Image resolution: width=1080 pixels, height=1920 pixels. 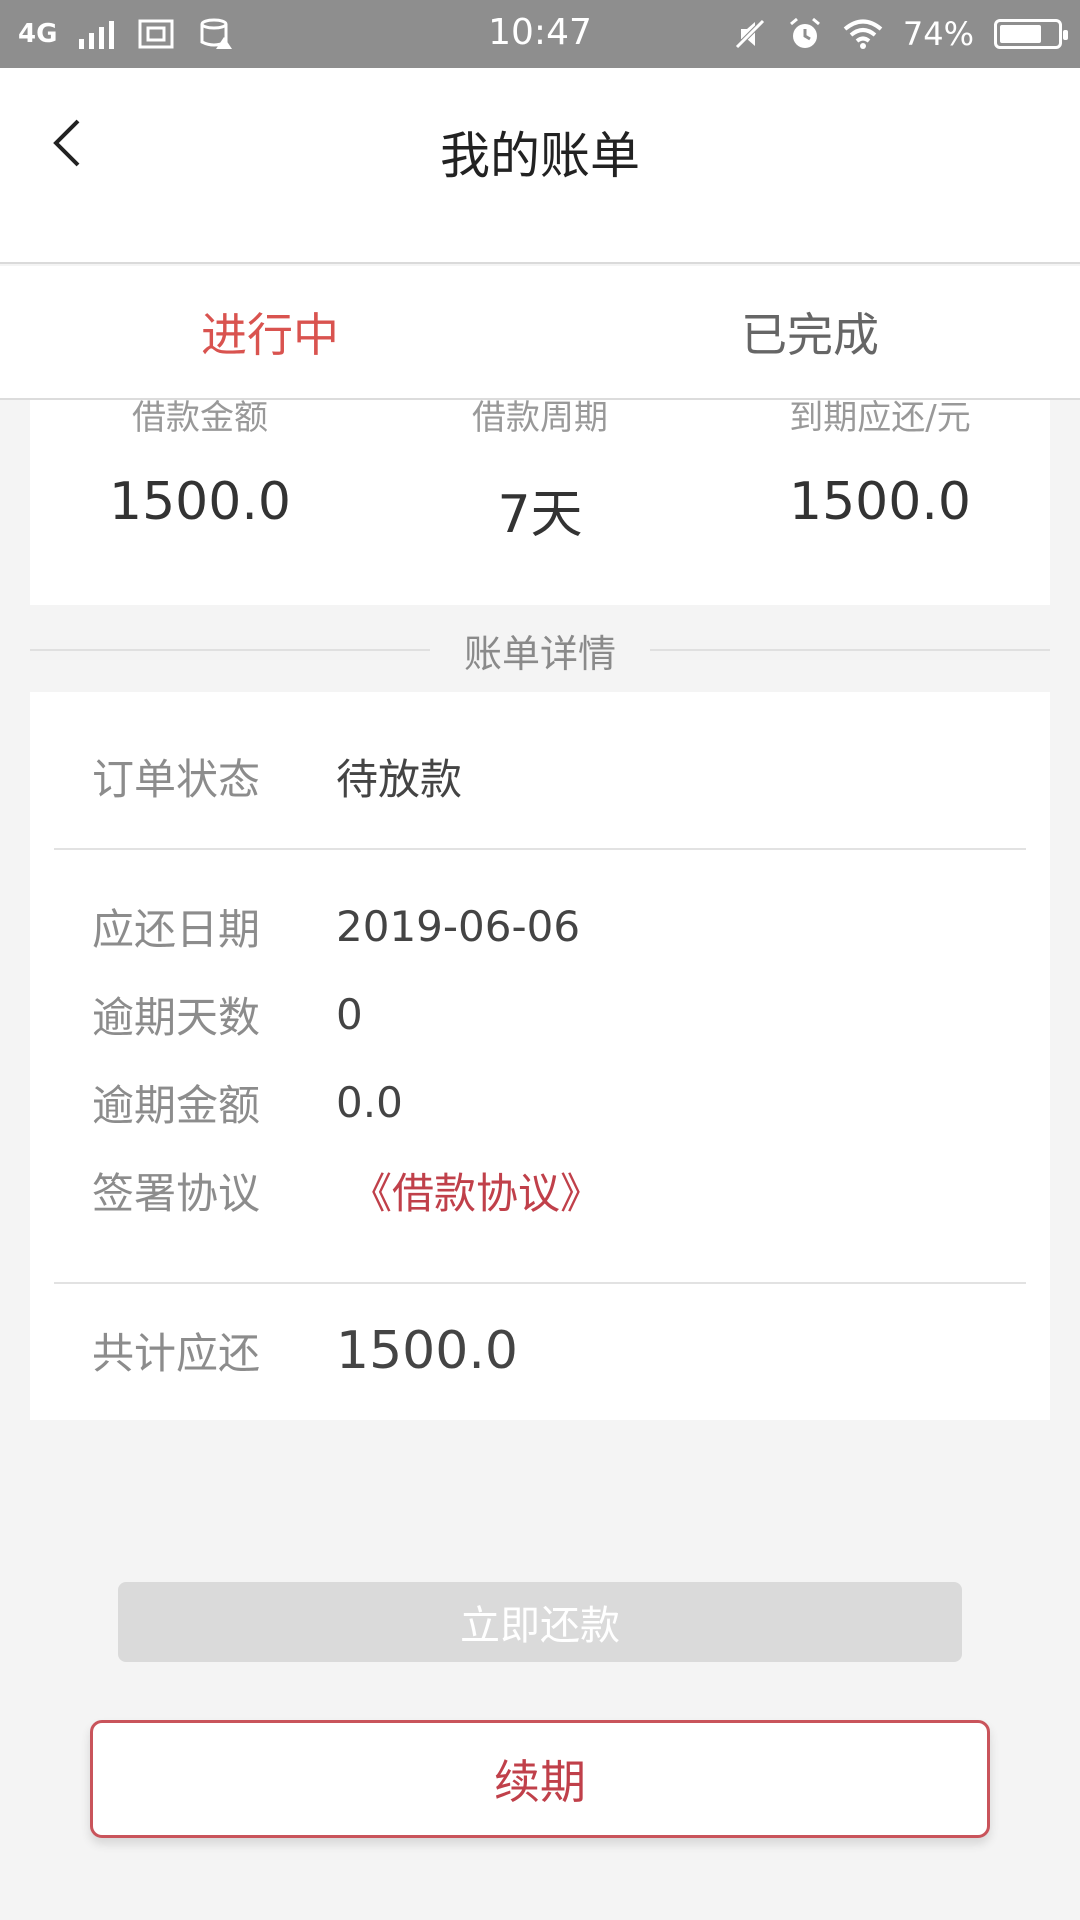 I want to click on detail-row-due-date: 应还日期 2019-06-06, so click(x=336, y=926).